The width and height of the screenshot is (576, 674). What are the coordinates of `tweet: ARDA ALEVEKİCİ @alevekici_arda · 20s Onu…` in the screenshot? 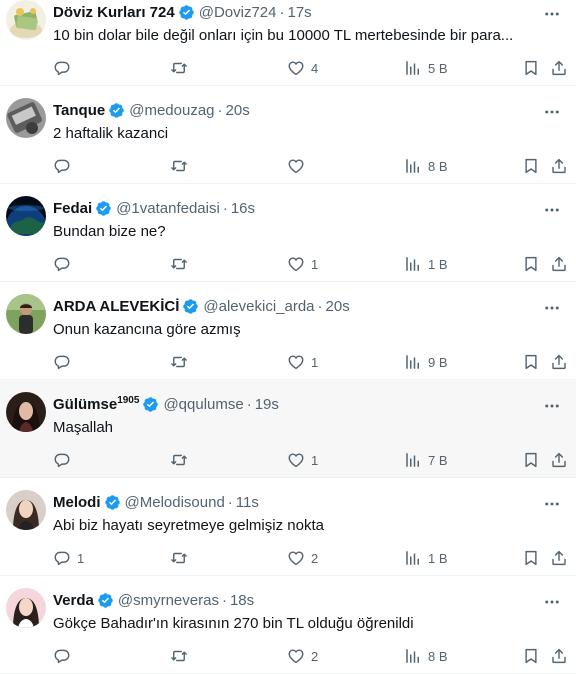 It's located at (288, 331).